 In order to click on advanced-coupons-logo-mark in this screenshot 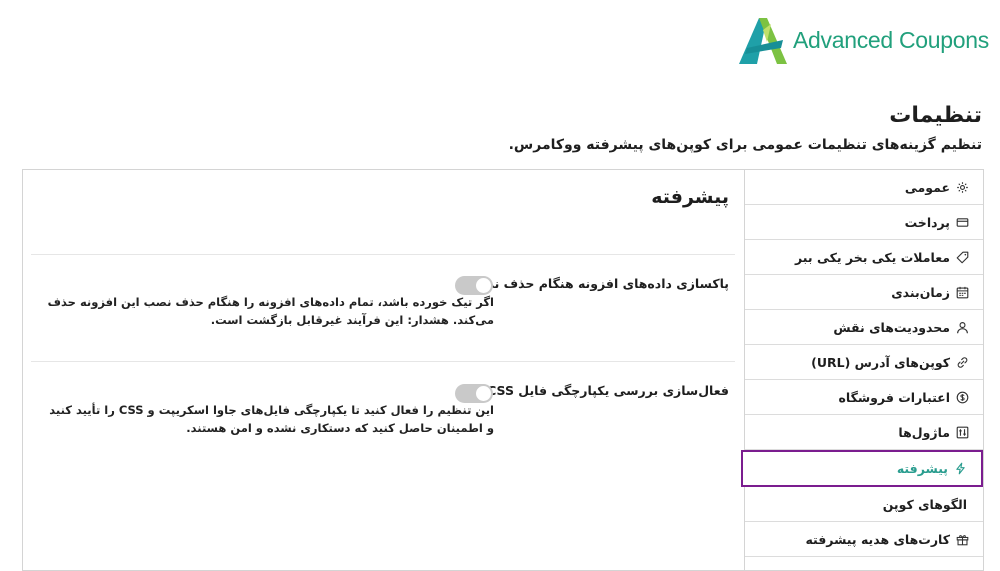, I will do `click(763, 41)`.